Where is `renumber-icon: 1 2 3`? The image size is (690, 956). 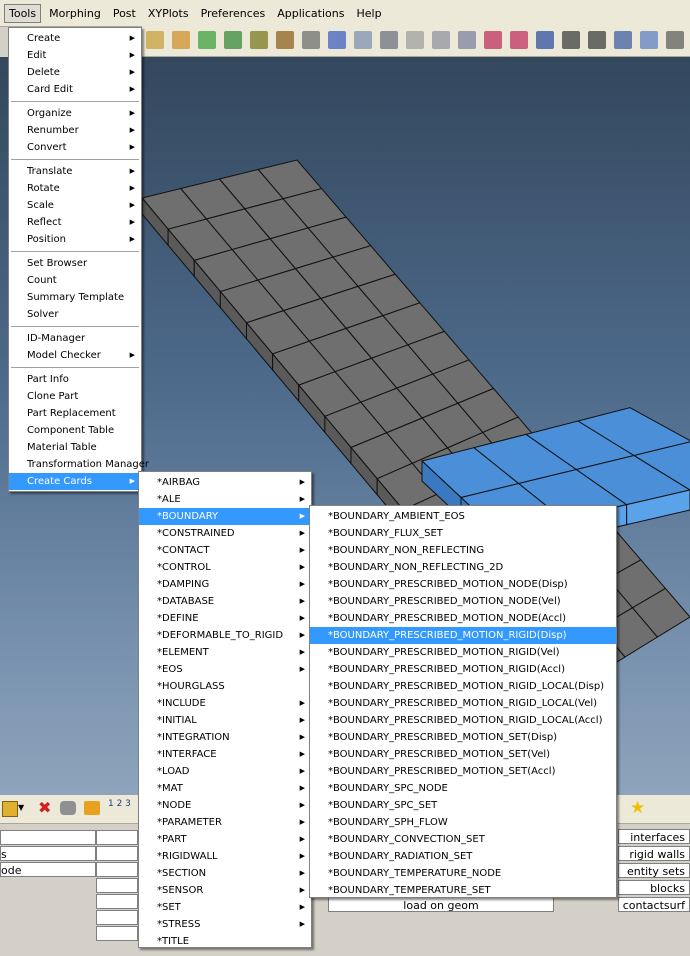 renumber-icon: 1 2 3 is located at coordinates (119, 804).